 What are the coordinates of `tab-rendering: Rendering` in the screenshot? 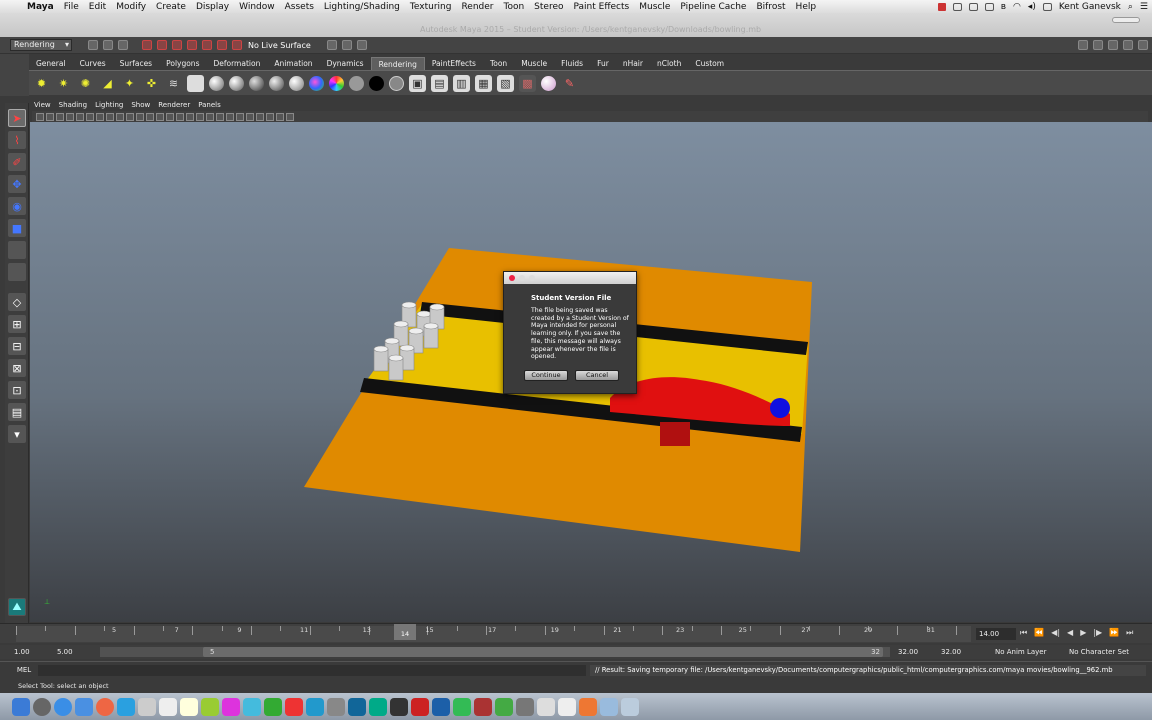 It's located at (397, 63).